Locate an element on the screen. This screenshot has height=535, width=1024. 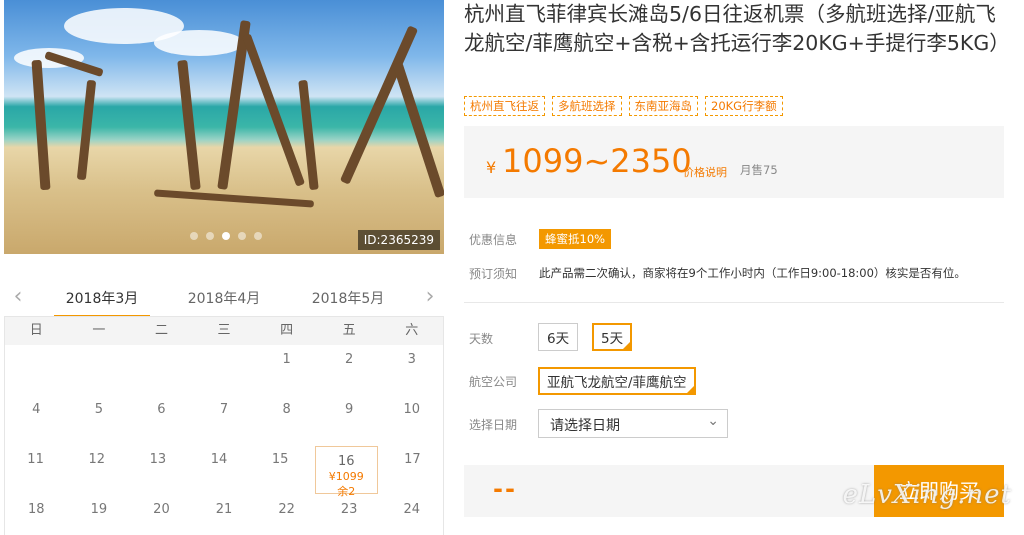
photo-cloud is located at coordinates (199, 43).